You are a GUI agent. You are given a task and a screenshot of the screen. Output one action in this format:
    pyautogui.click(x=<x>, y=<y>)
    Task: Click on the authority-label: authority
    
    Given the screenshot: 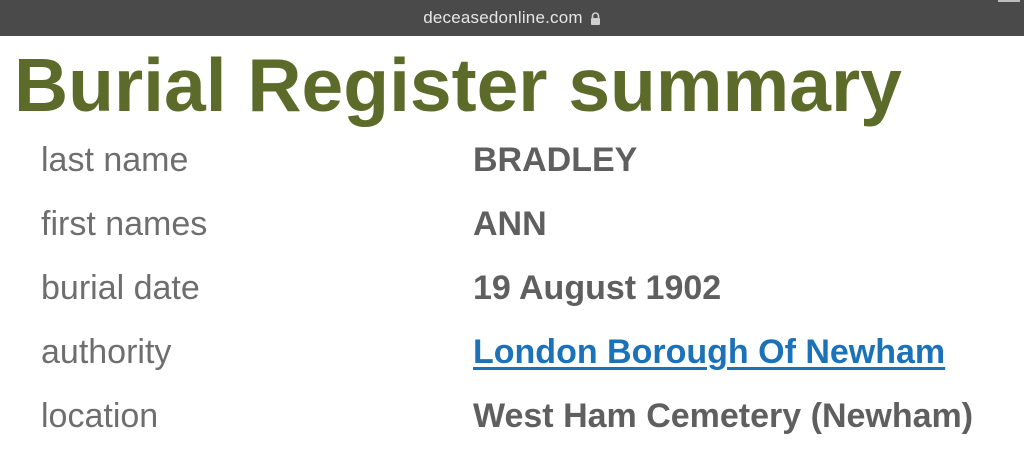 What is the action you would take?
    pyautogui.click(x=106, y=352)
    